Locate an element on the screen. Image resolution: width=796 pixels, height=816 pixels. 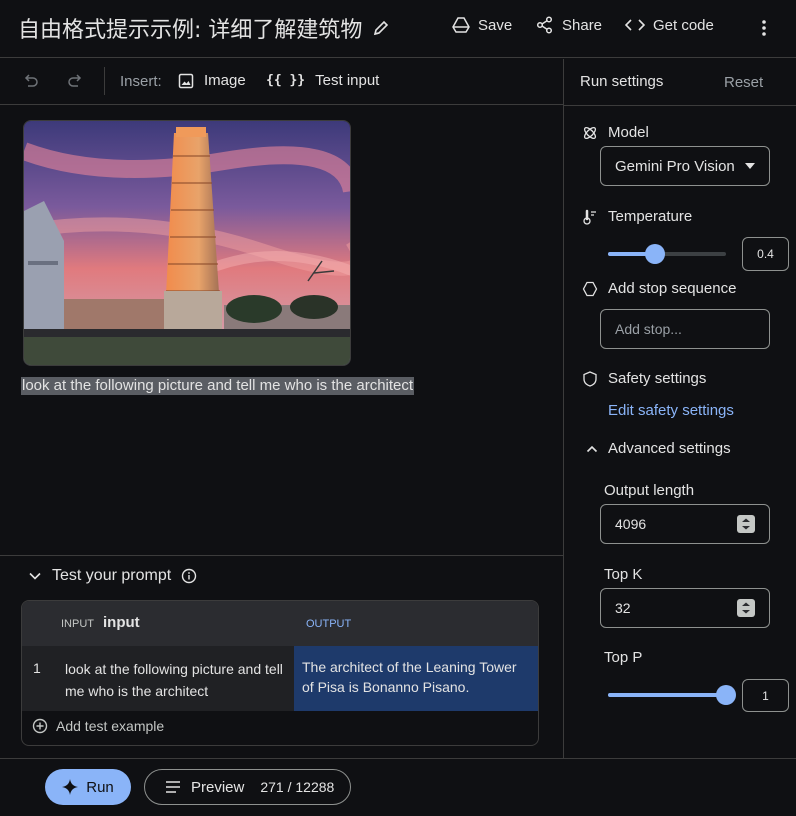
edit-safety-settings-link: Edit safety settings is located at coordinates (671, 410).